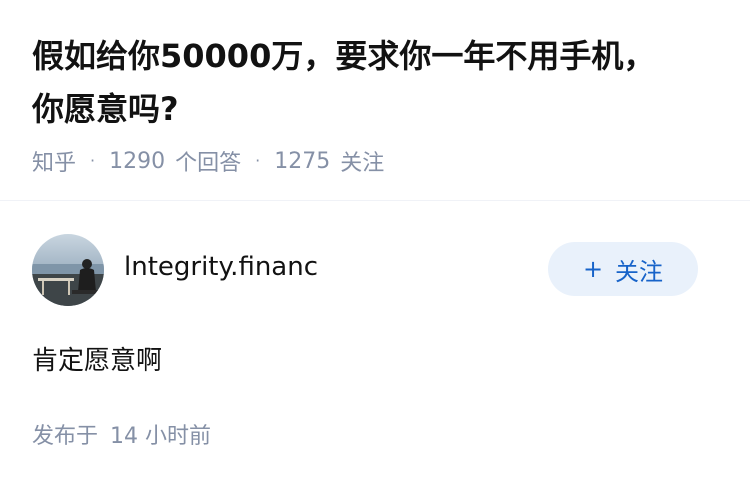  I want to click on question-meta: 知乎 · 1290 个回答 · 1275 关注, so click(377, 161).